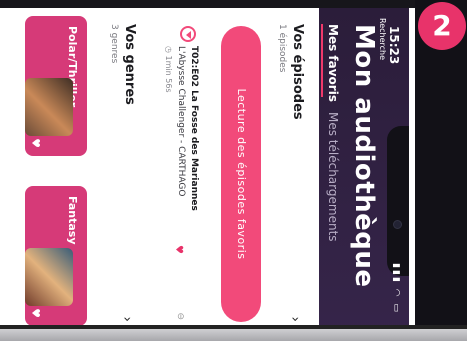 The height and width of the screenshot is (341, 467). I want to click on step-number-badge: 2, so click(442, 26).